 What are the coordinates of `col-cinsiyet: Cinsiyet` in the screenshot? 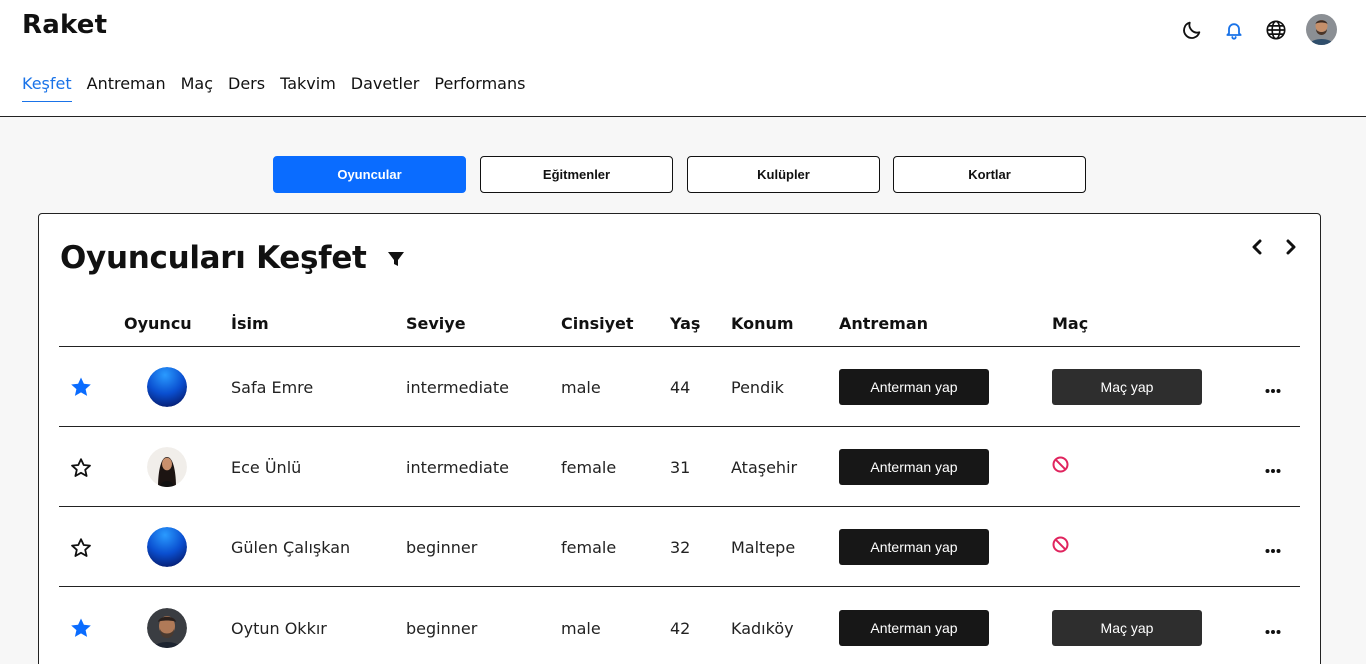 It's located at (597, 323).